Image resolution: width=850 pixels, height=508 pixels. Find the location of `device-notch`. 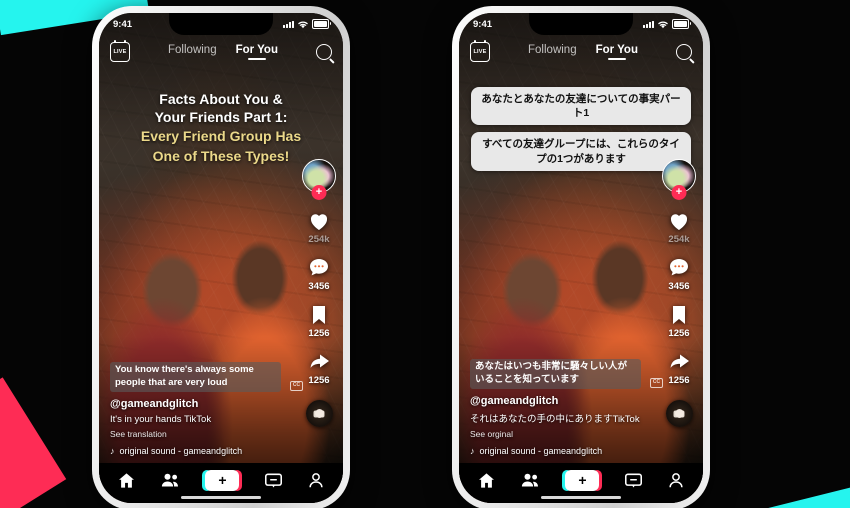

device-notch is located at coordinates (221, 24).